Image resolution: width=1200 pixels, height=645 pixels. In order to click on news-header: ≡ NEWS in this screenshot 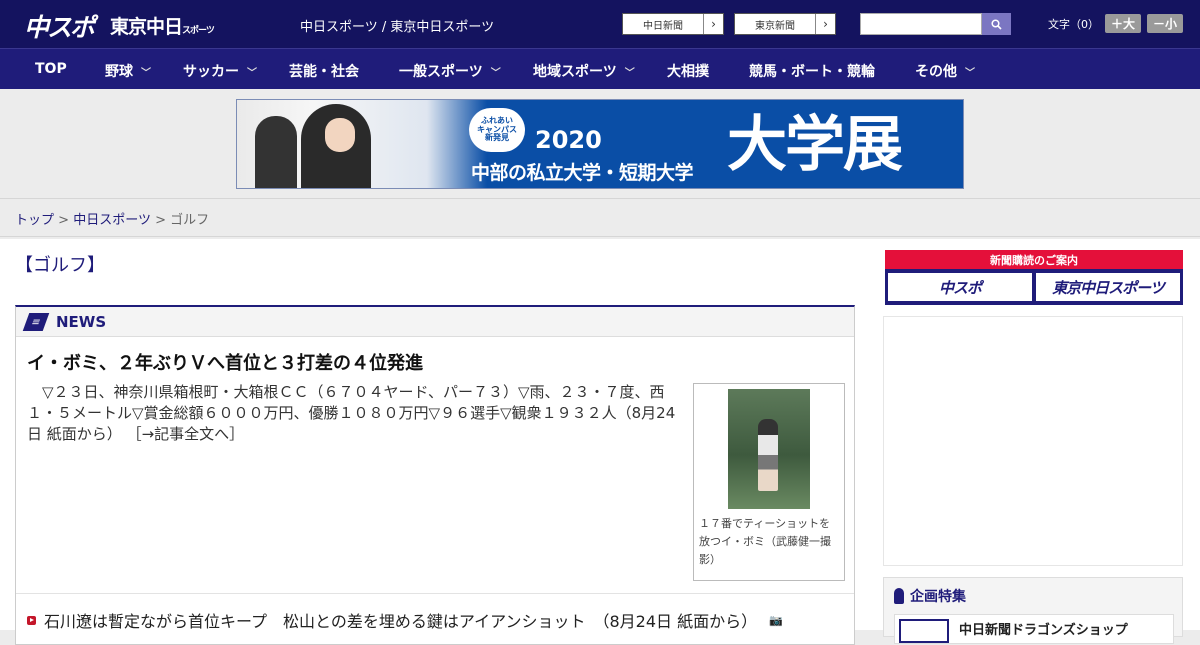, I will do `click(435, 322)`.